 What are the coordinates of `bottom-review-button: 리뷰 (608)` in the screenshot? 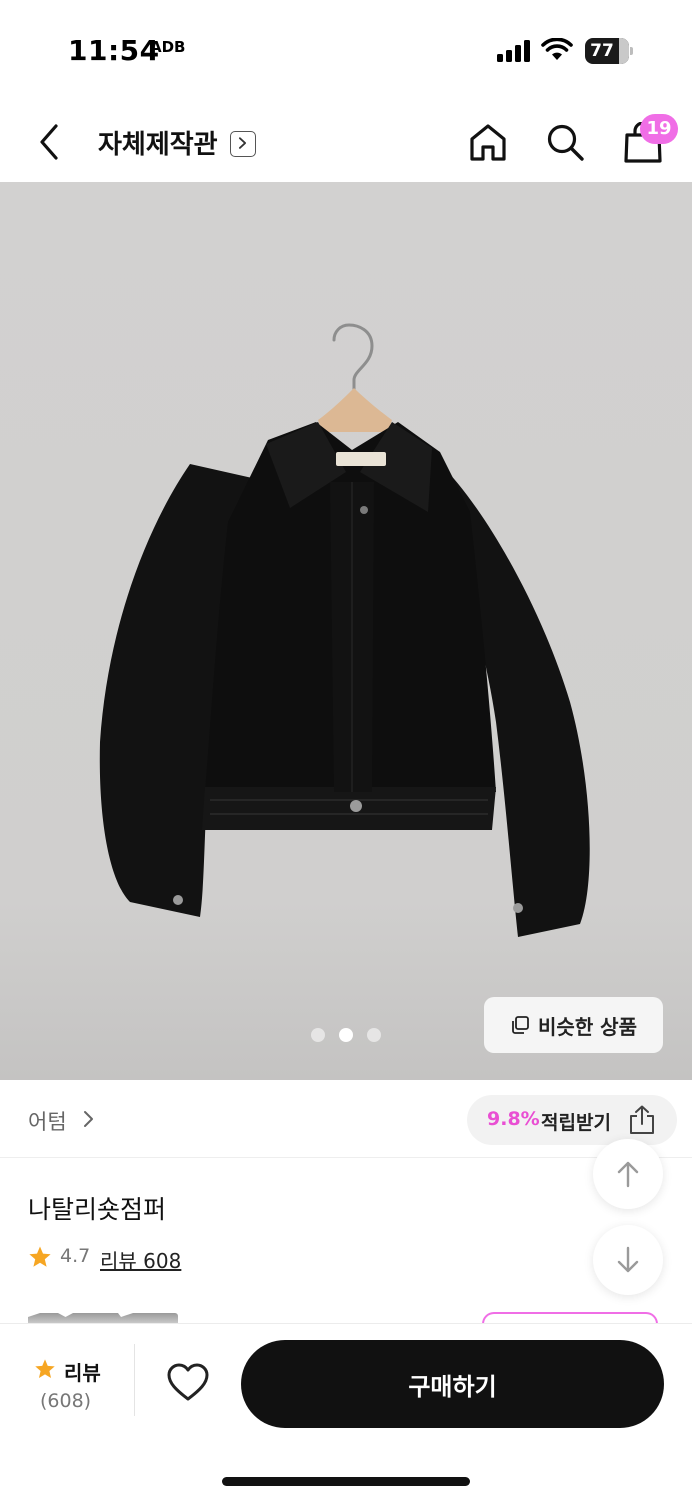 It's located at (67, 1386).